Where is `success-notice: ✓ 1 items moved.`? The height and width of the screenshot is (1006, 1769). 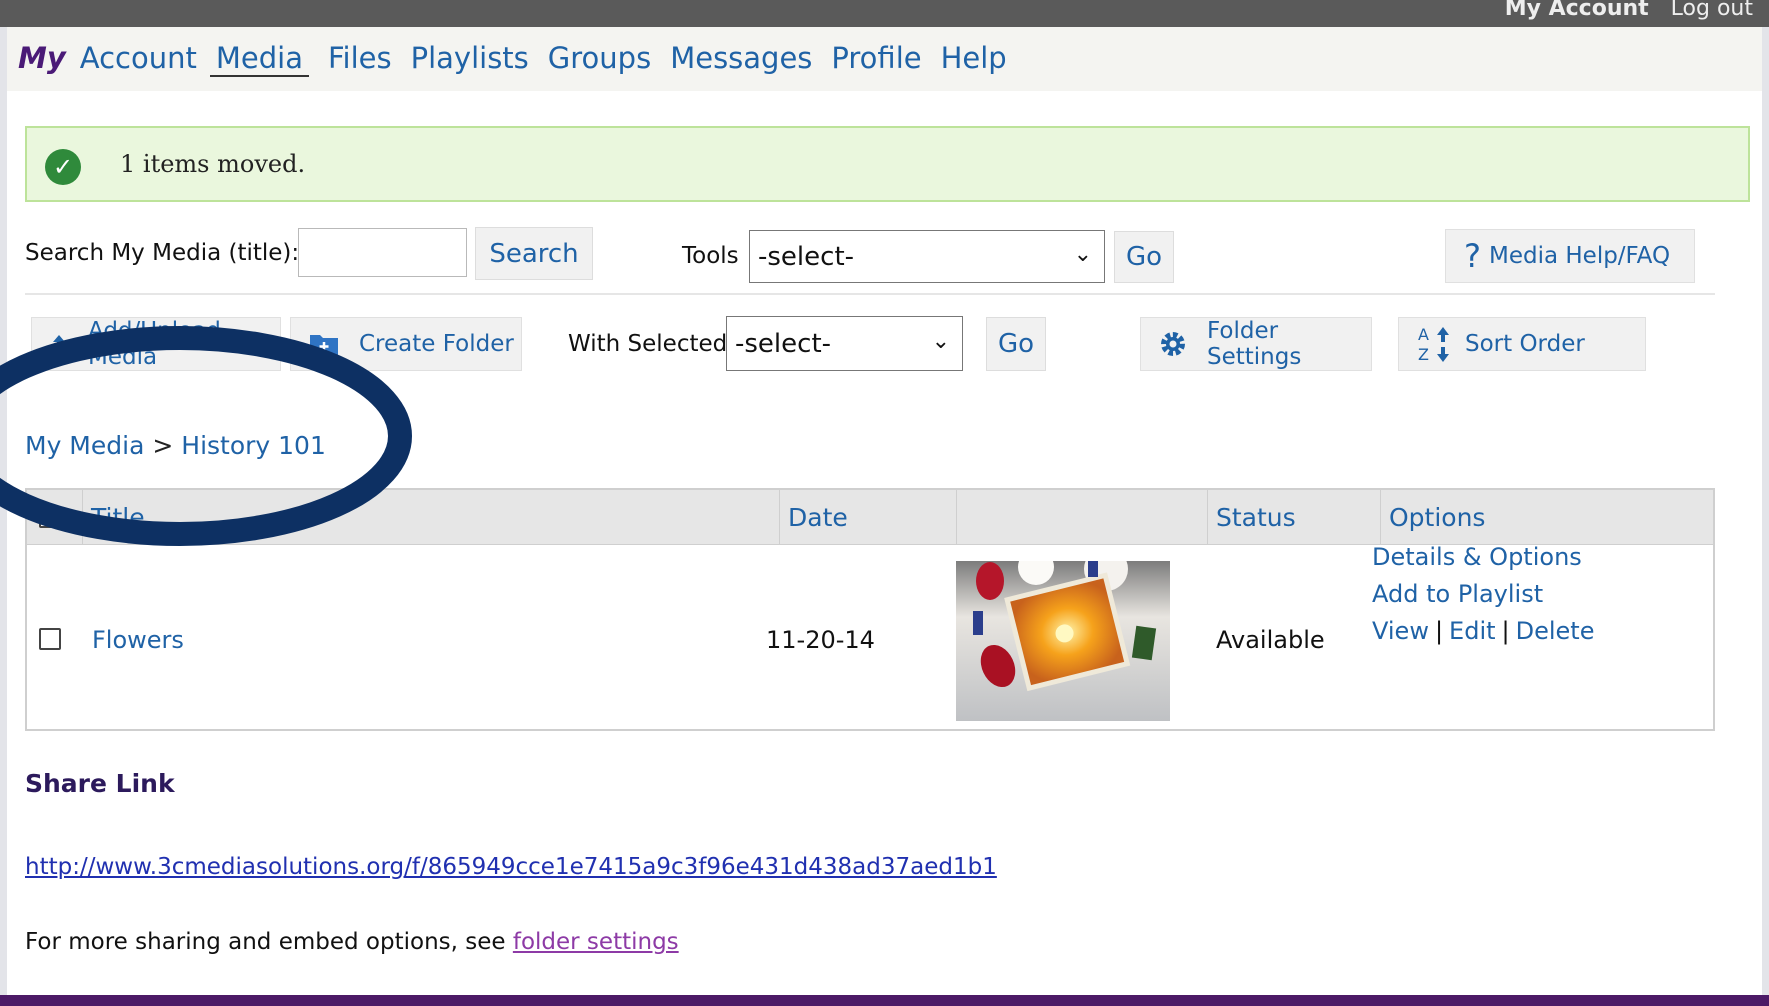
success-notice: ✓ 1 items moved. is located at coordinates (887, 164).